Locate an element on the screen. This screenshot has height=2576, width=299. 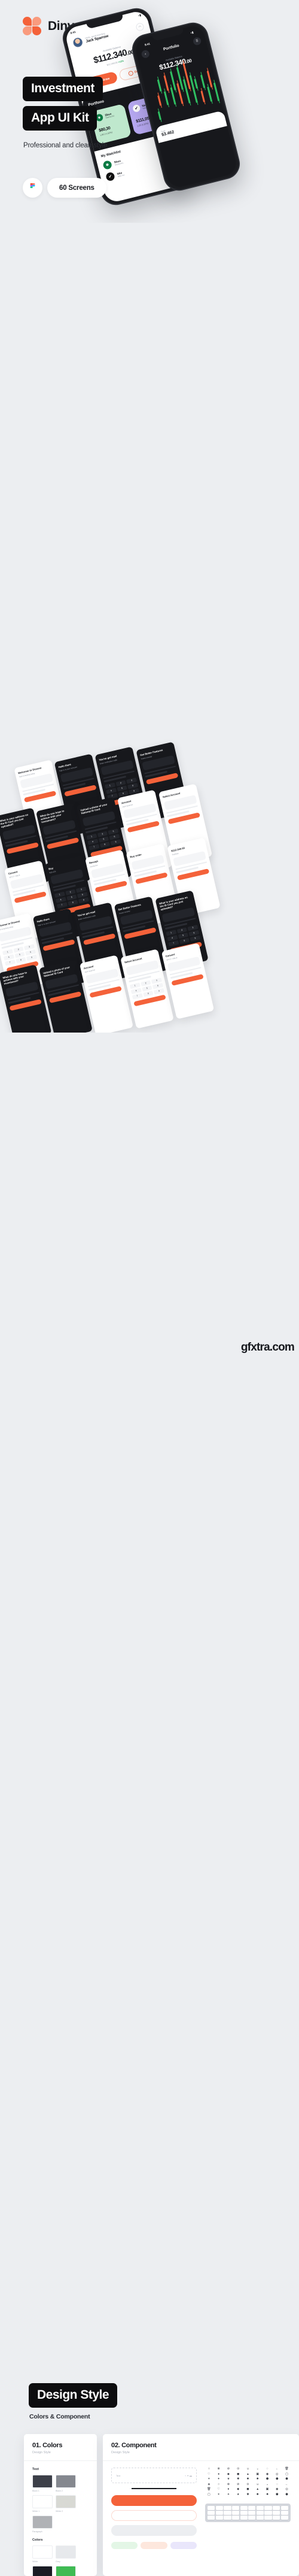
component-icon: ◈ is located at coordinates (209, 2484).